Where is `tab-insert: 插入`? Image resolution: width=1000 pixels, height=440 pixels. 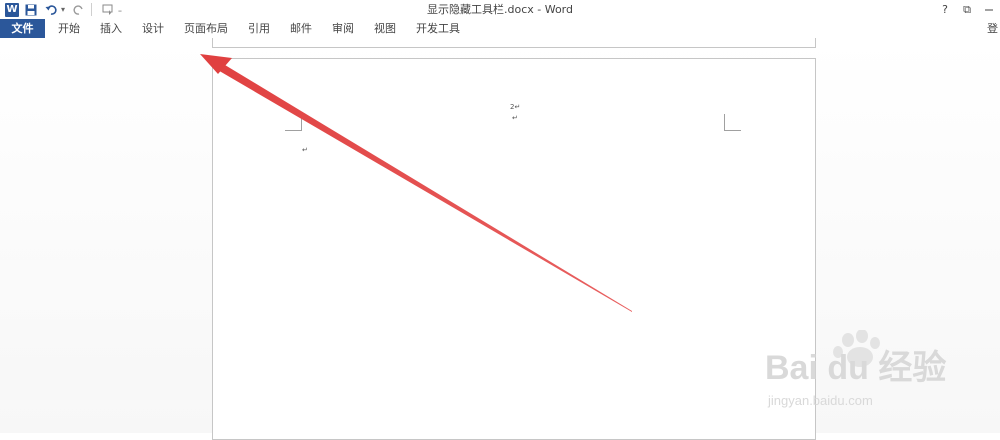
tab-insert: 插入 is located at coordinates (111, 28).